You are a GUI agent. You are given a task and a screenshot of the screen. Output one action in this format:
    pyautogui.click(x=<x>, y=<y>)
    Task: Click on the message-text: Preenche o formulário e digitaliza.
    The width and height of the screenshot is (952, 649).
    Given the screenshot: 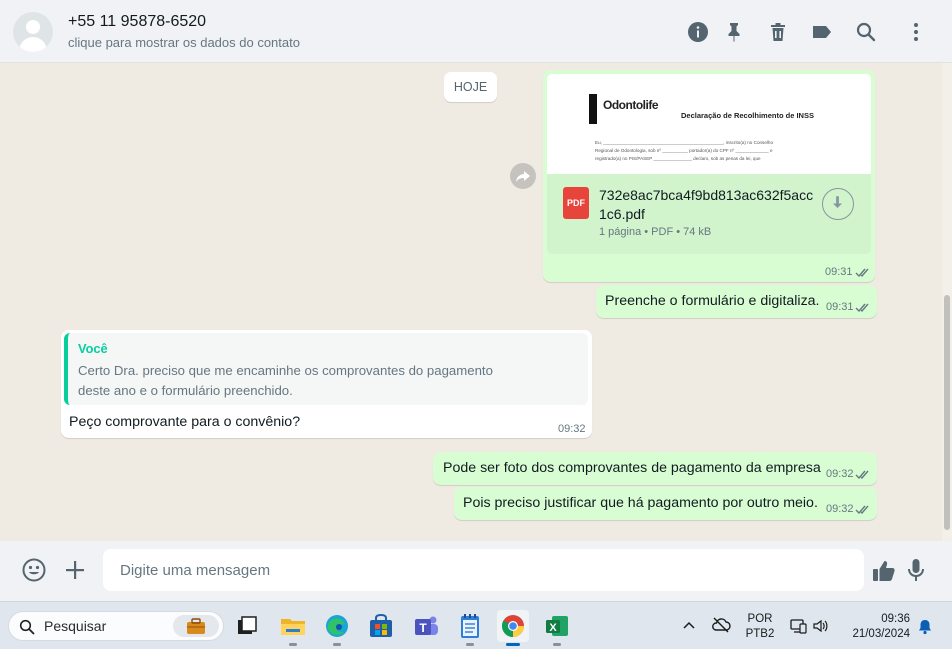 What is the action you would take?
    pyautogui.click(x=712, y=301)
    